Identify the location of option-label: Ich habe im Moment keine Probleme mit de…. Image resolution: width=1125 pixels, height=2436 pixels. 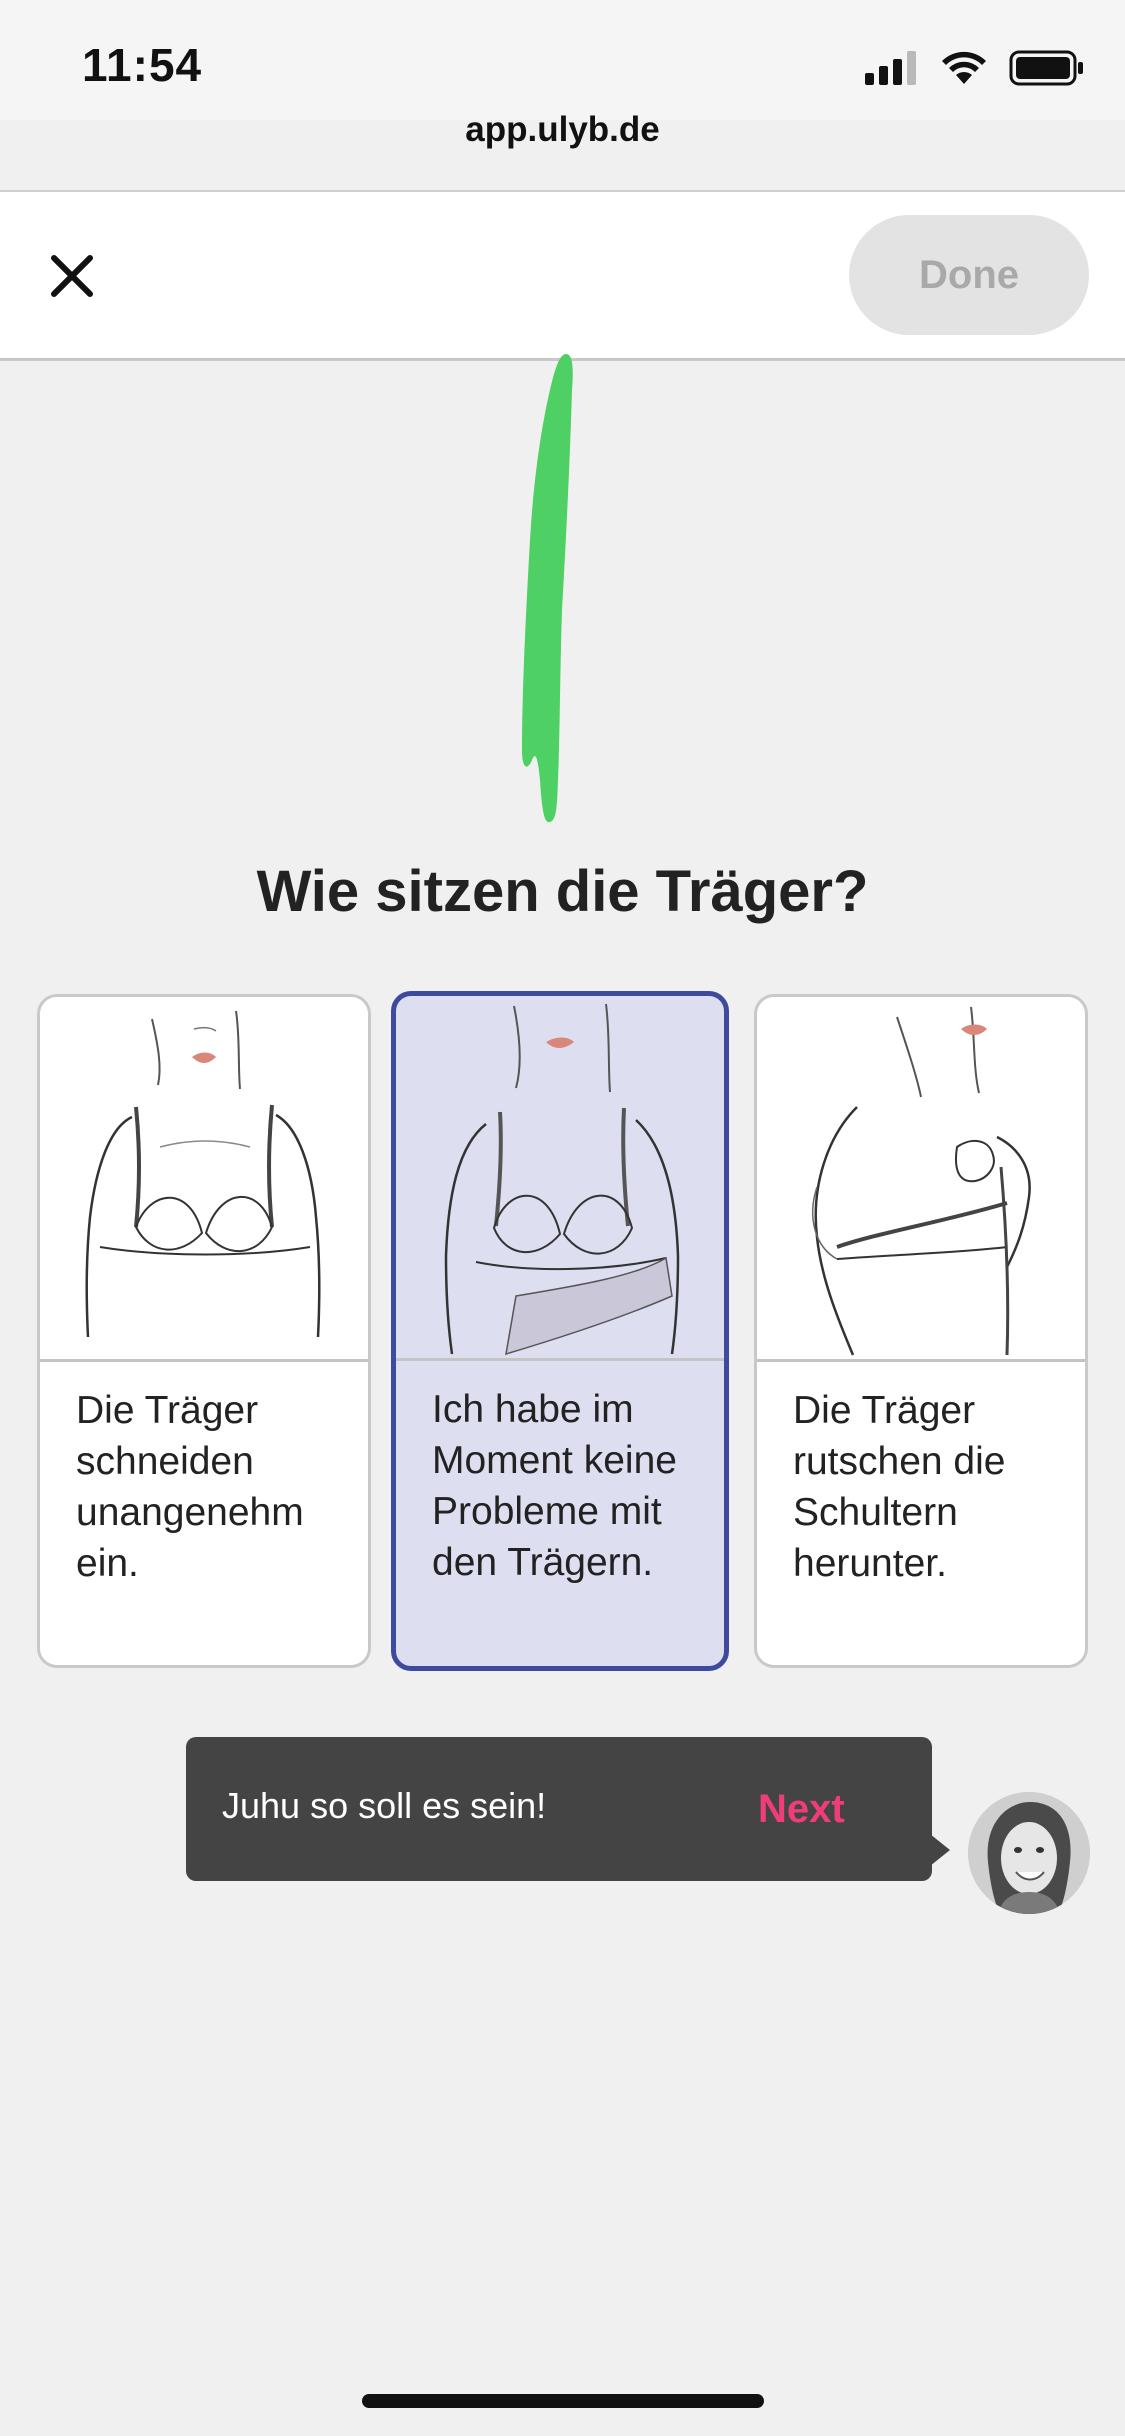
(554, 1486).